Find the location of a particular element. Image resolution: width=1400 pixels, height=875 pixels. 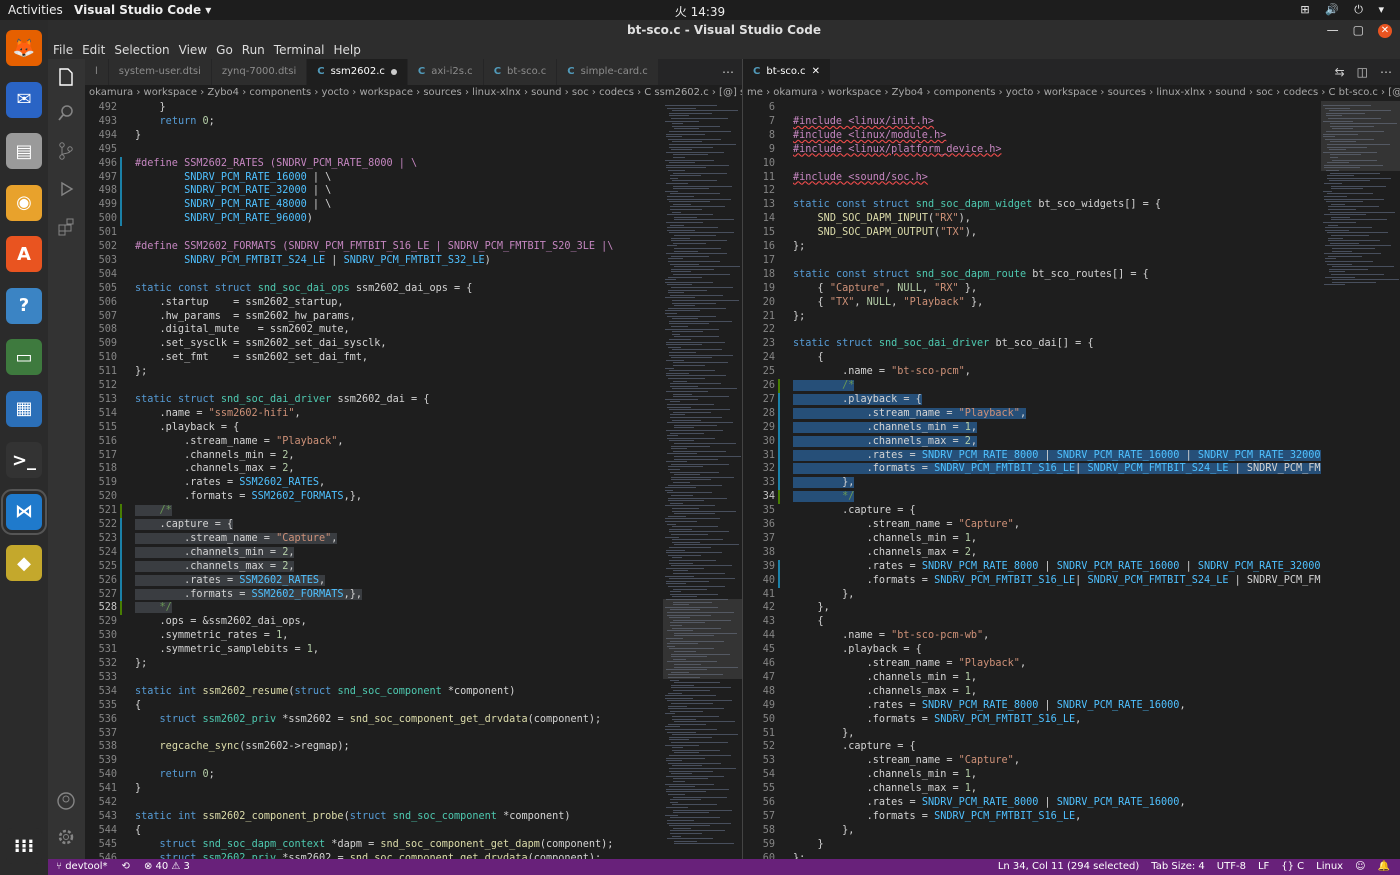

code-line: 493 return 0; is located at coordinates (374, 122).